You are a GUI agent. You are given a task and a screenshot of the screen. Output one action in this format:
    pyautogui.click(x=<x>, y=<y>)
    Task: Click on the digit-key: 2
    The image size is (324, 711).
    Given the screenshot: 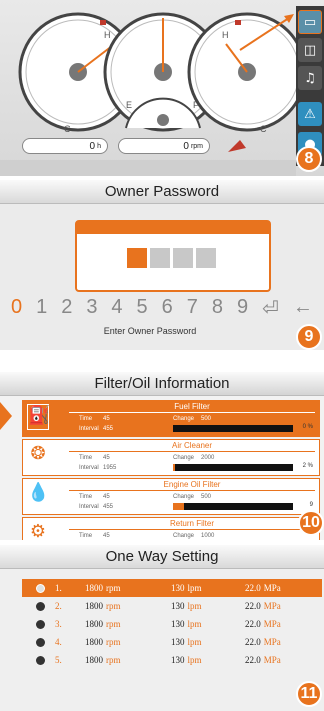 What is the action you would take?
    pyautogui.click(x=66, y=308)
    